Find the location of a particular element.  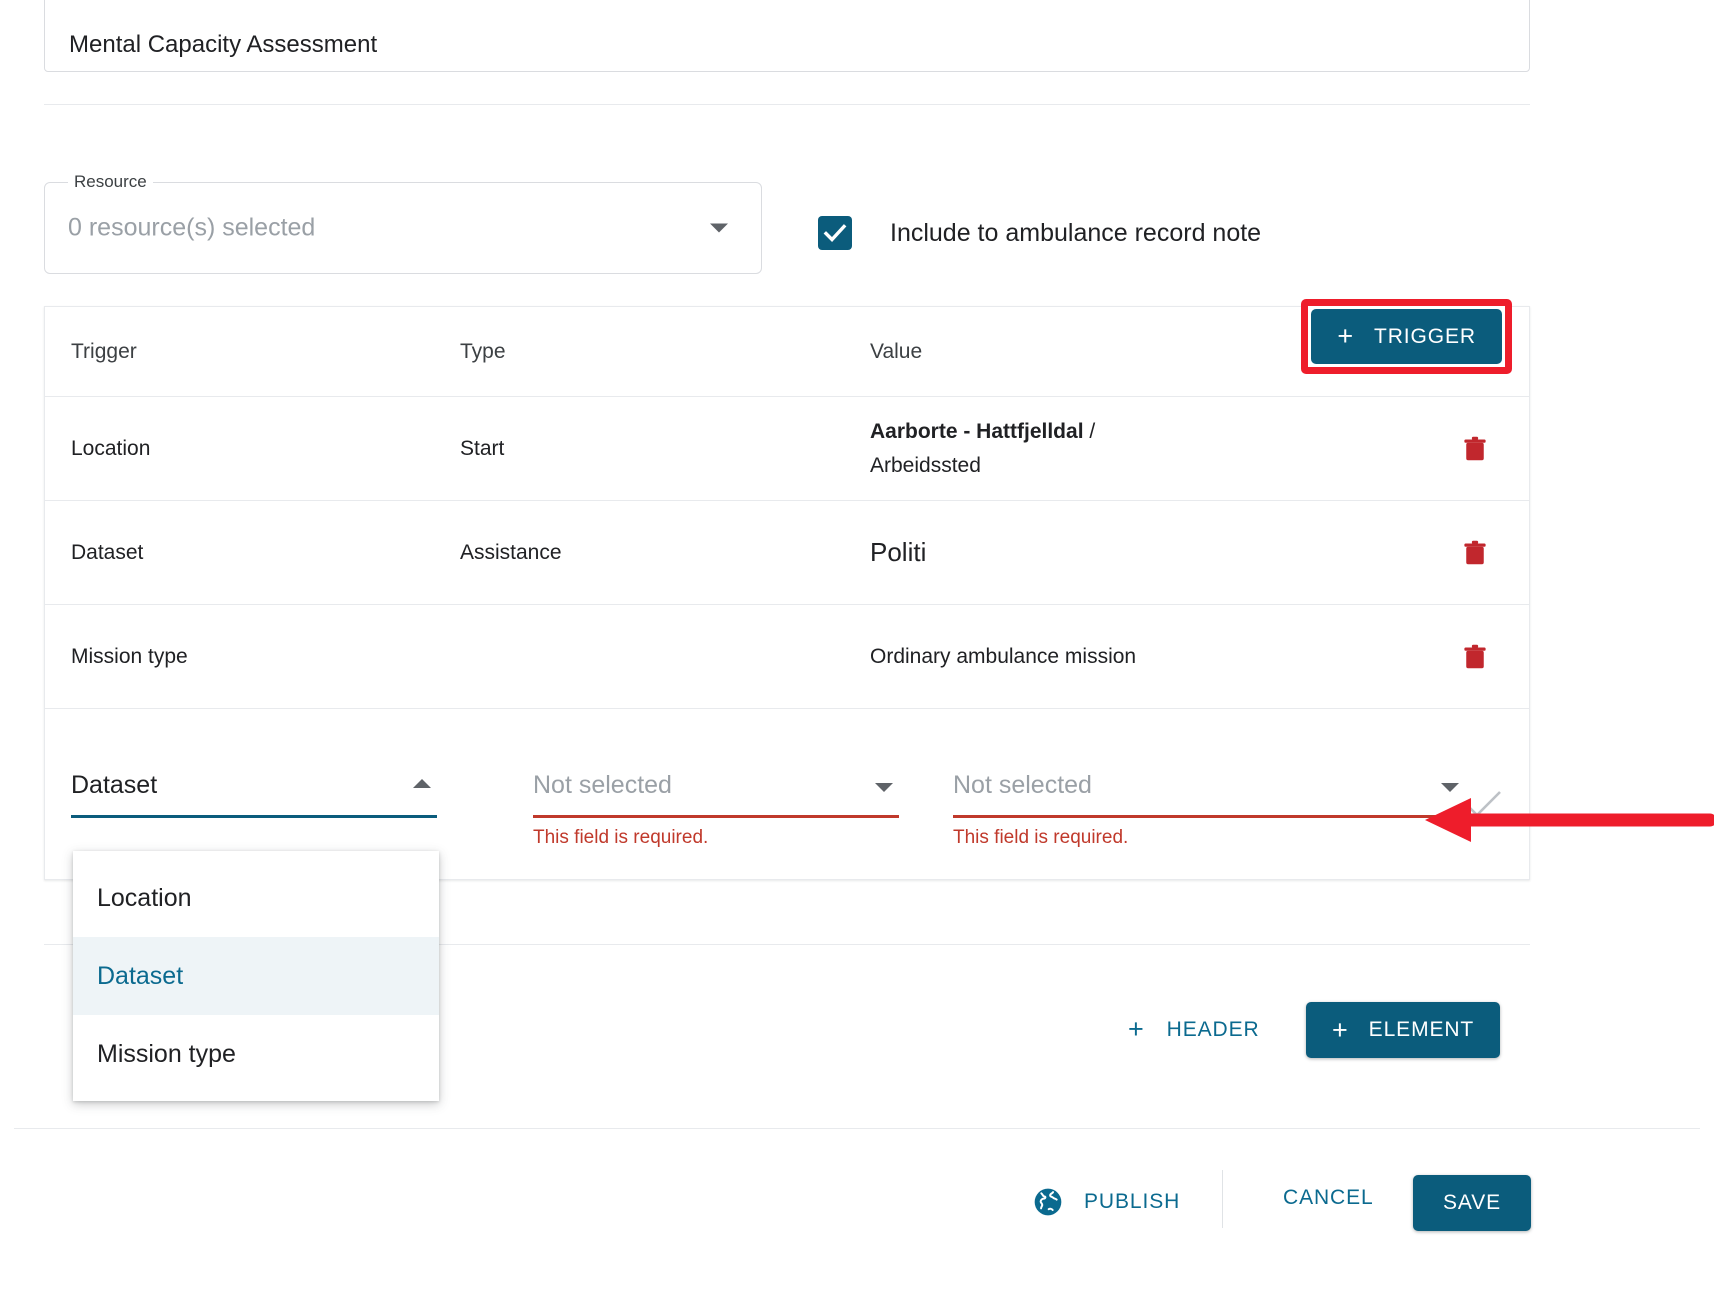

type-select-error: This field is required. is located at coordinates (621, 837).